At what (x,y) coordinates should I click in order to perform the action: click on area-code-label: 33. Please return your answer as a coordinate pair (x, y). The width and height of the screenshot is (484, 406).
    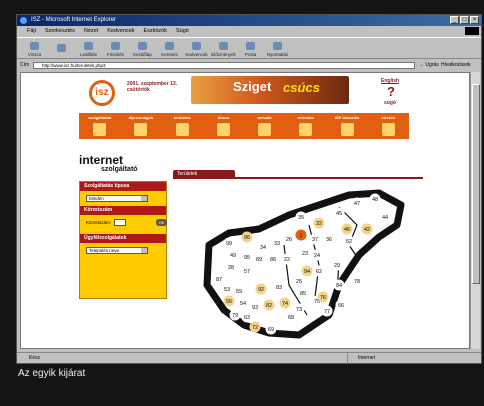
    Looking at the image, I should click on (277, 244).